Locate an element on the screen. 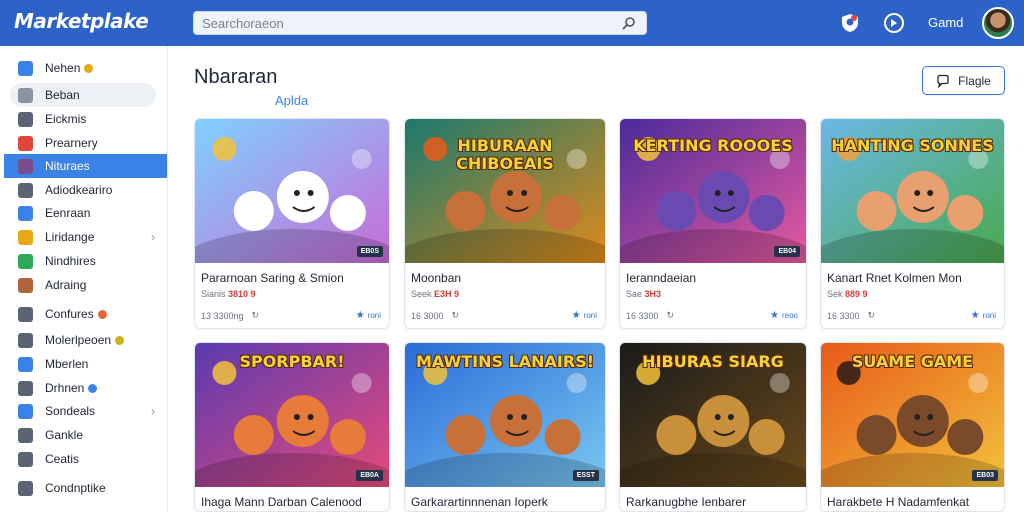 The image size is (1024, 512). page-subtitle-link: Aplda is located at coordinates (291, 100).